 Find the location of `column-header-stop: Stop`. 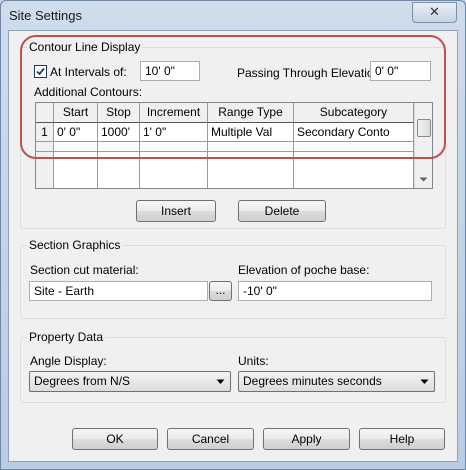

column-header-stop: Stop is located at coordinates (119, 113).